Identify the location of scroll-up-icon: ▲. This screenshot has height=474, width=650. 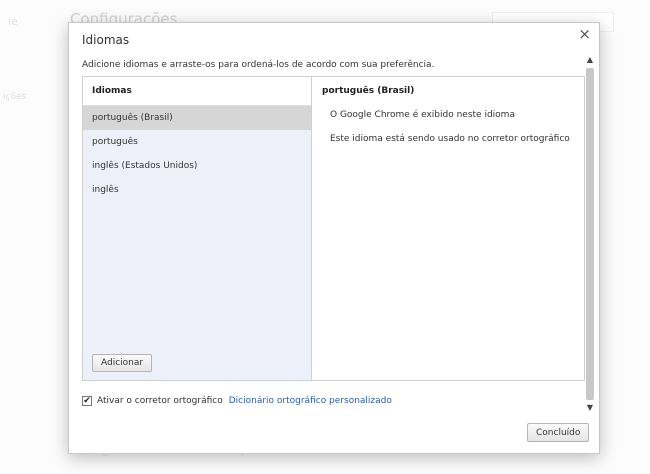
(590, 60).